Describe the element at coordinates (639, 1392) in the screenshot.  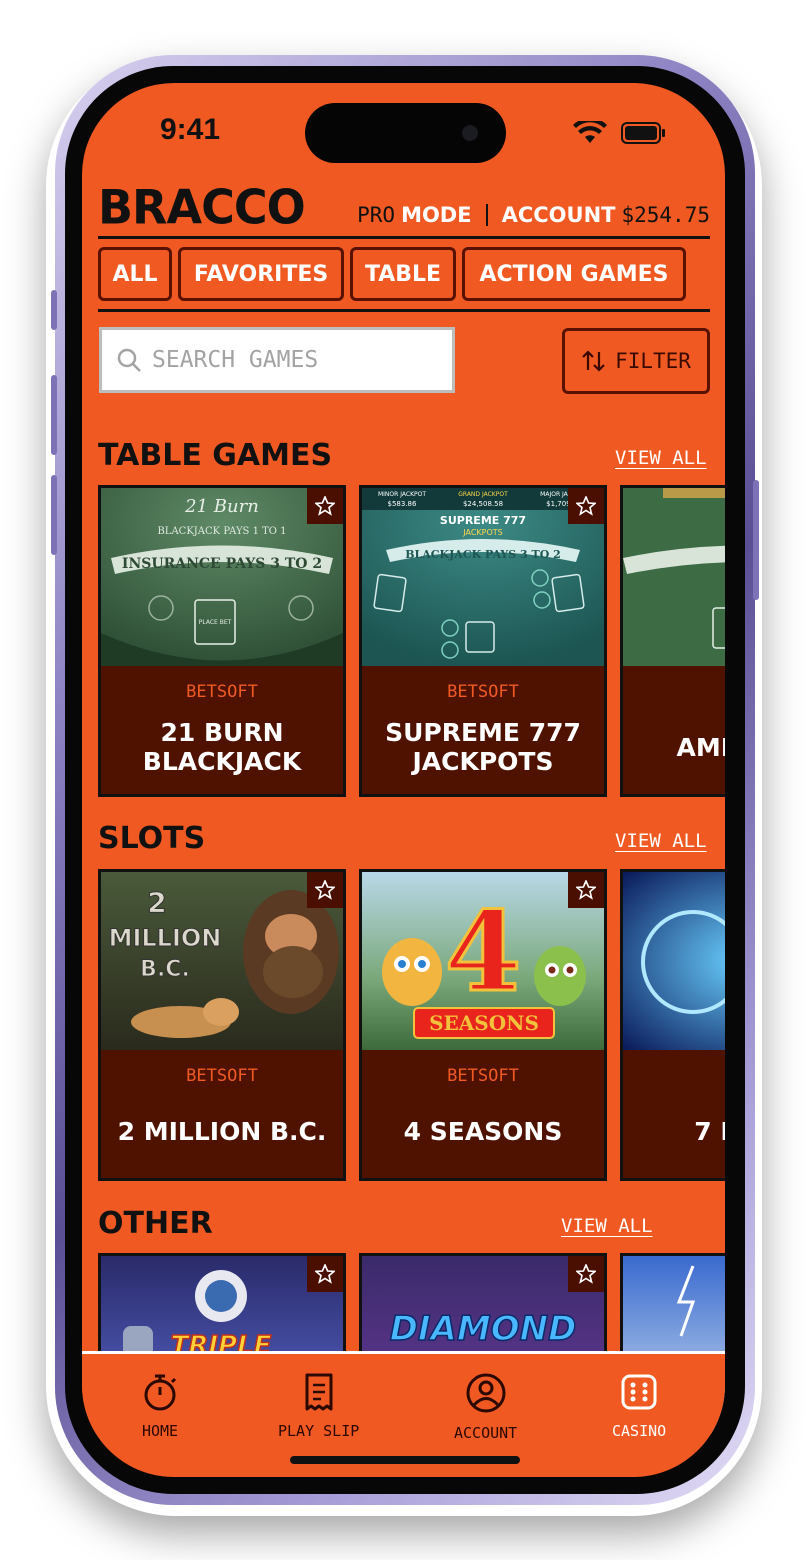
I see `dice-icon` at that location.